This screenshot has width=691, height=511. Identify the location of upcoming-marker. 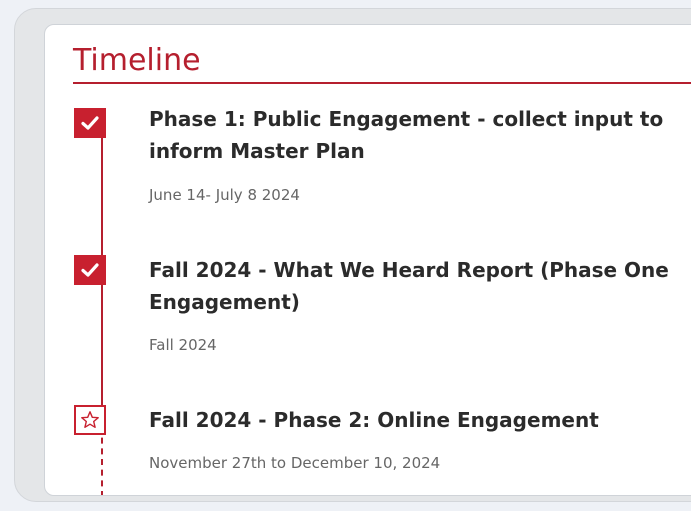
(90, 420).